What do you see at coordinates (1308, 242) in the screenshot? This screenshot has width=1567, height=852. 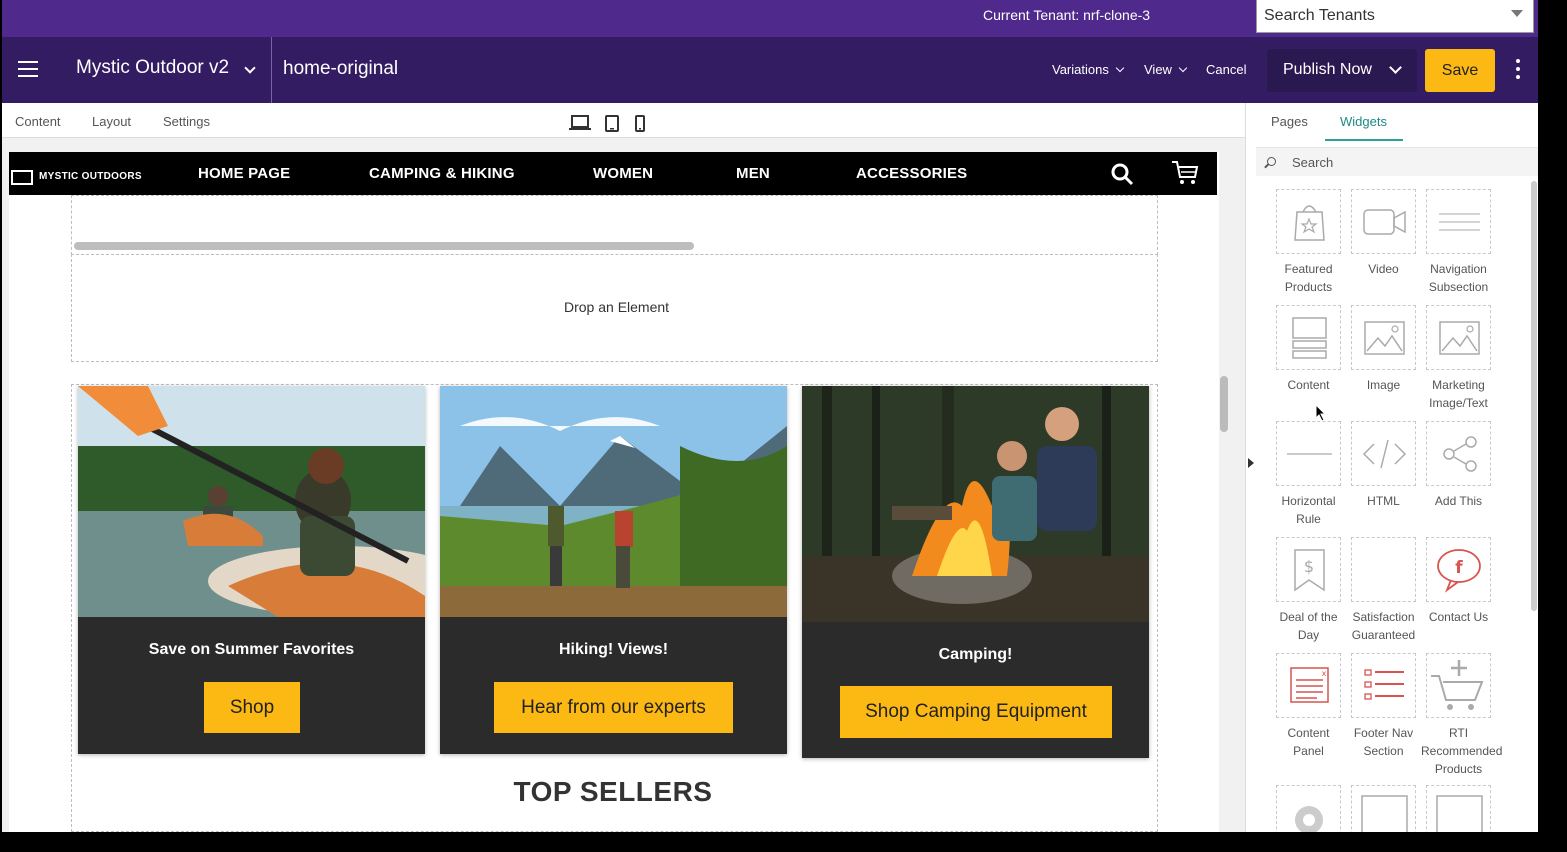 I see `widget-featured-products: Featured Products` at bounding box center [1308, 242].